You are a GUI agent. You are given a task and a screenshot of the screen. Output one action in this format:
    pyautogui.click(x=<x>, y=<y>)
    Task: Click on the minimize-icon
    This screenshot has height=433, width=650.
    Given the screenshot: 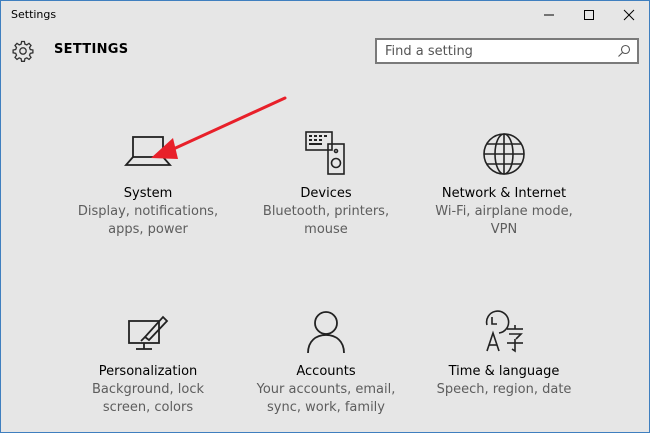 What is the action you would take?
    pyautogui.click(x=549, y=15)
    